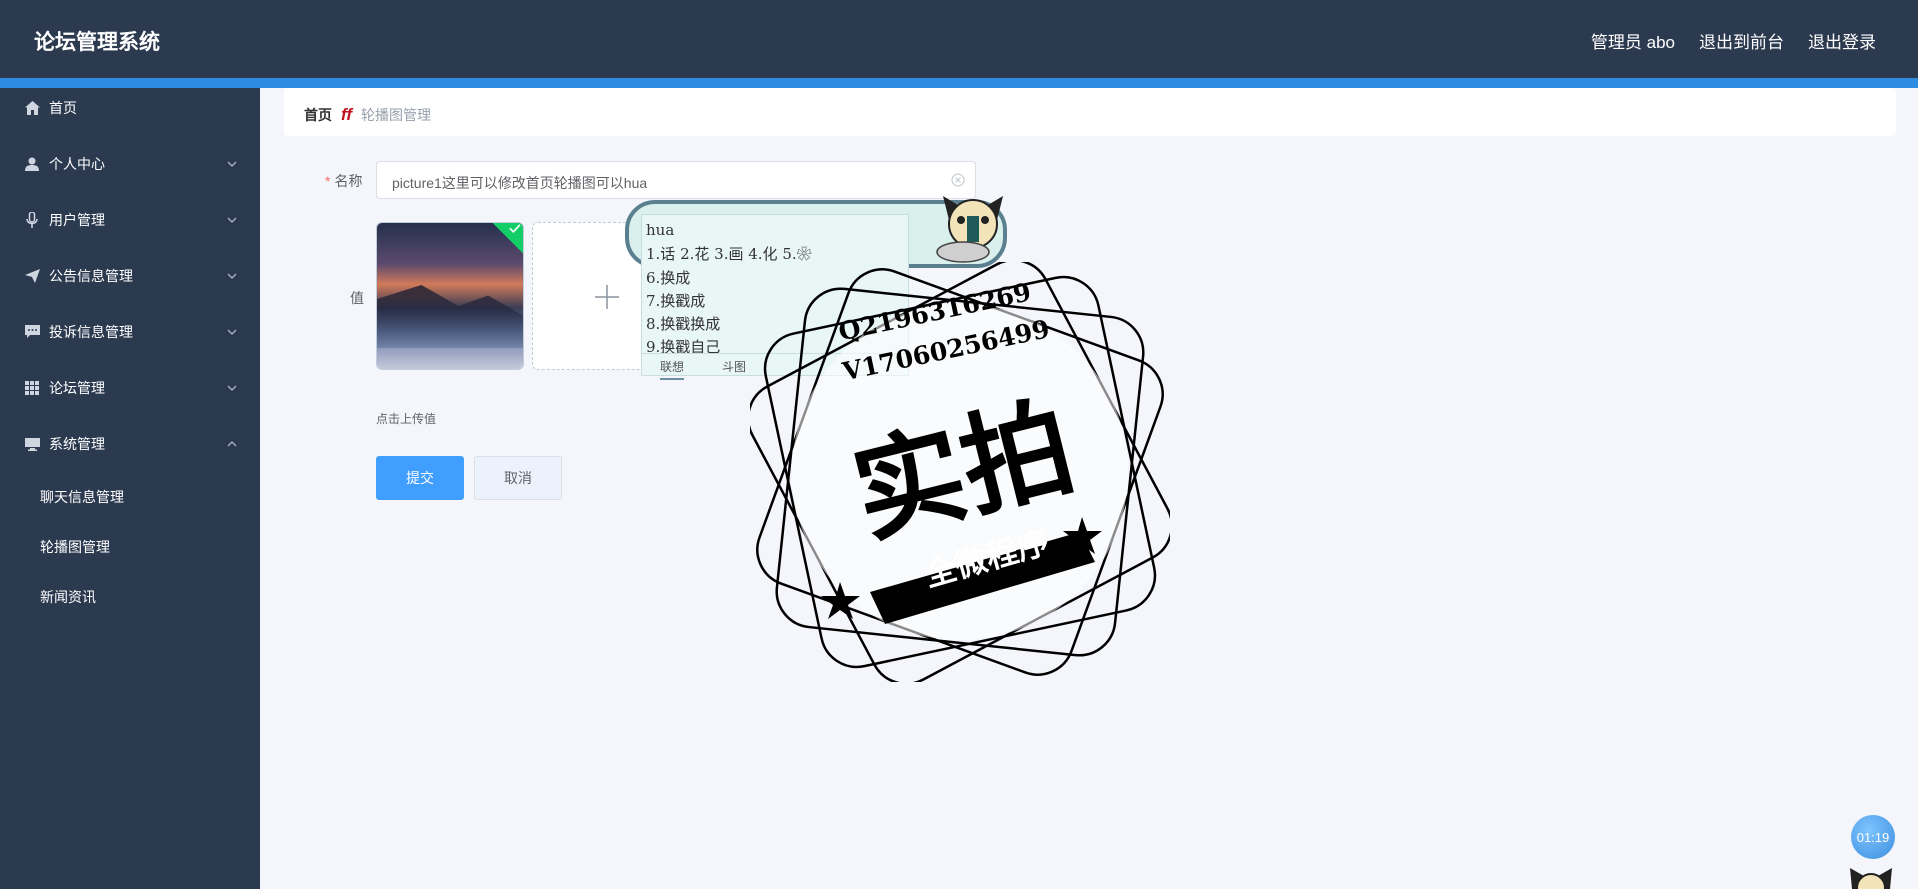  Describe the element at coordinates (660, 230) in the screenshot. I see `ime-pinyin: hua` at that location.